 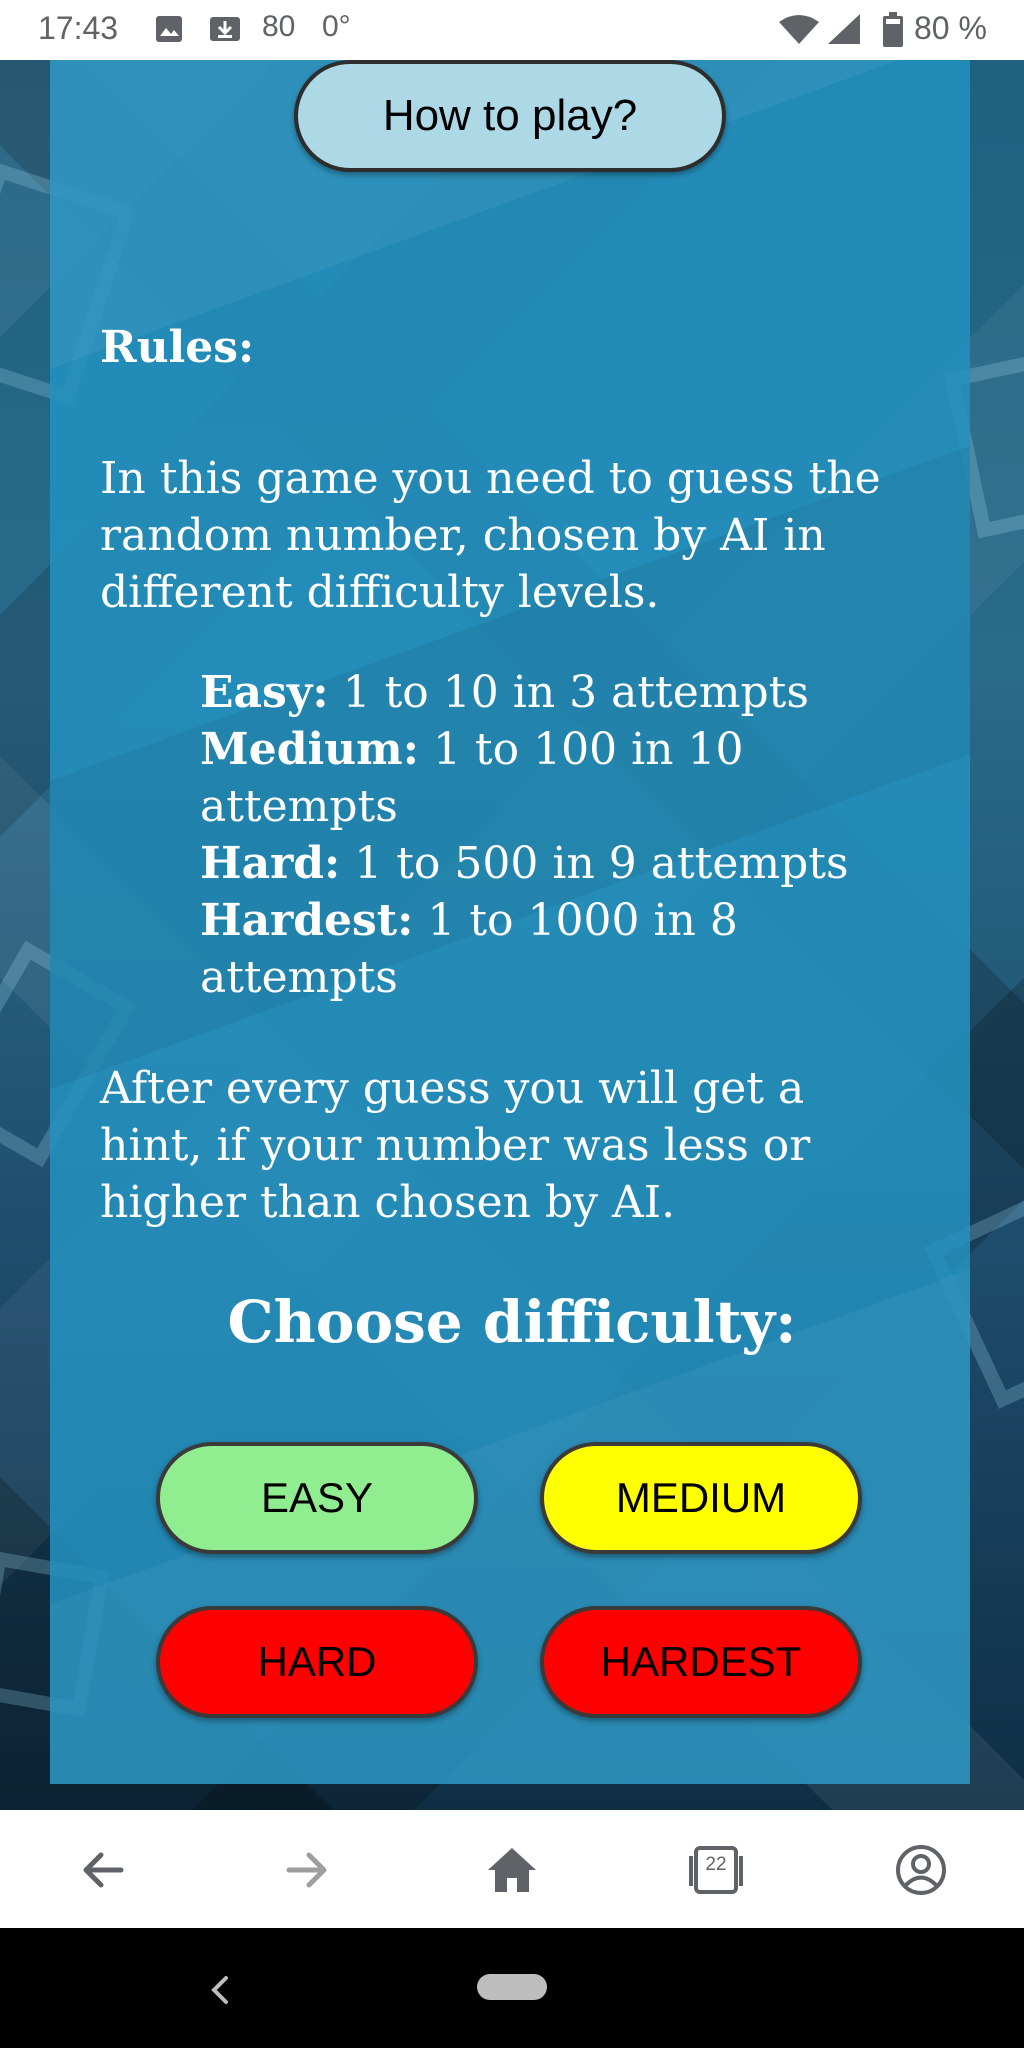 I want to click on browser-toolbar: 22, so click(x=512, y=1869).